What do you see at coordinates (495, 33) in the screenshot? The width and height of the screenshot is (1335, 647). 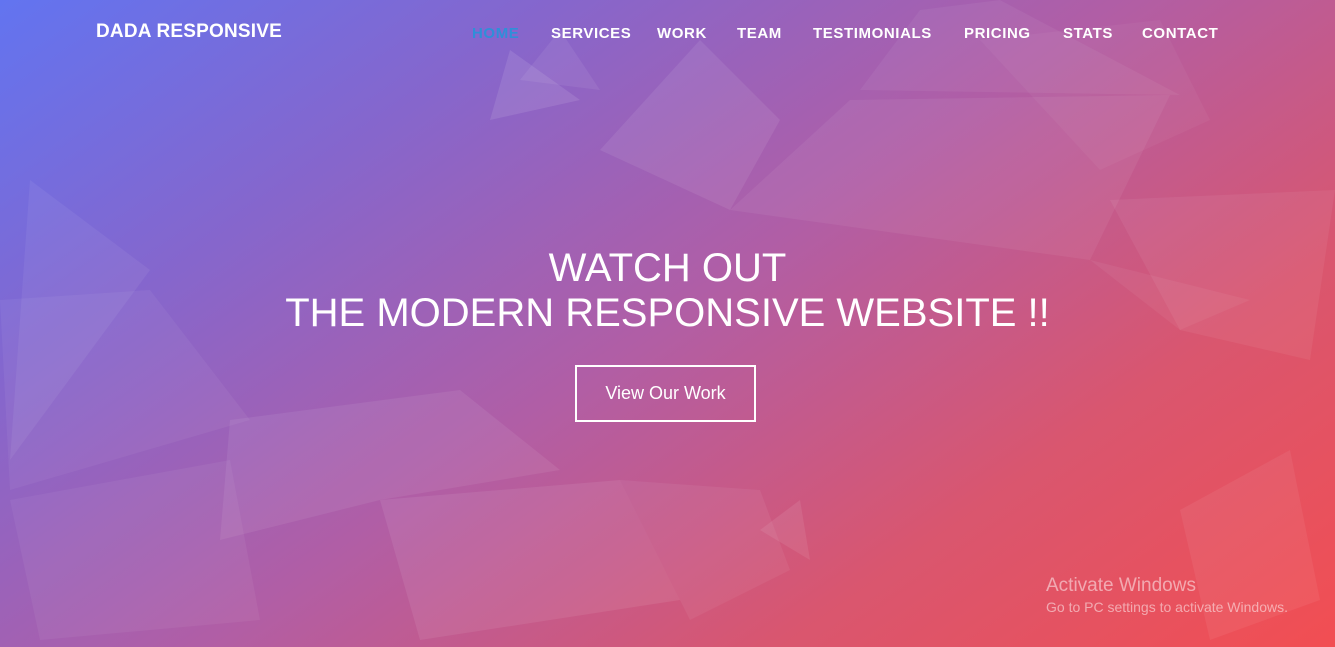 I see `nav-item-home: HOME` at bounding box center [495, 33].